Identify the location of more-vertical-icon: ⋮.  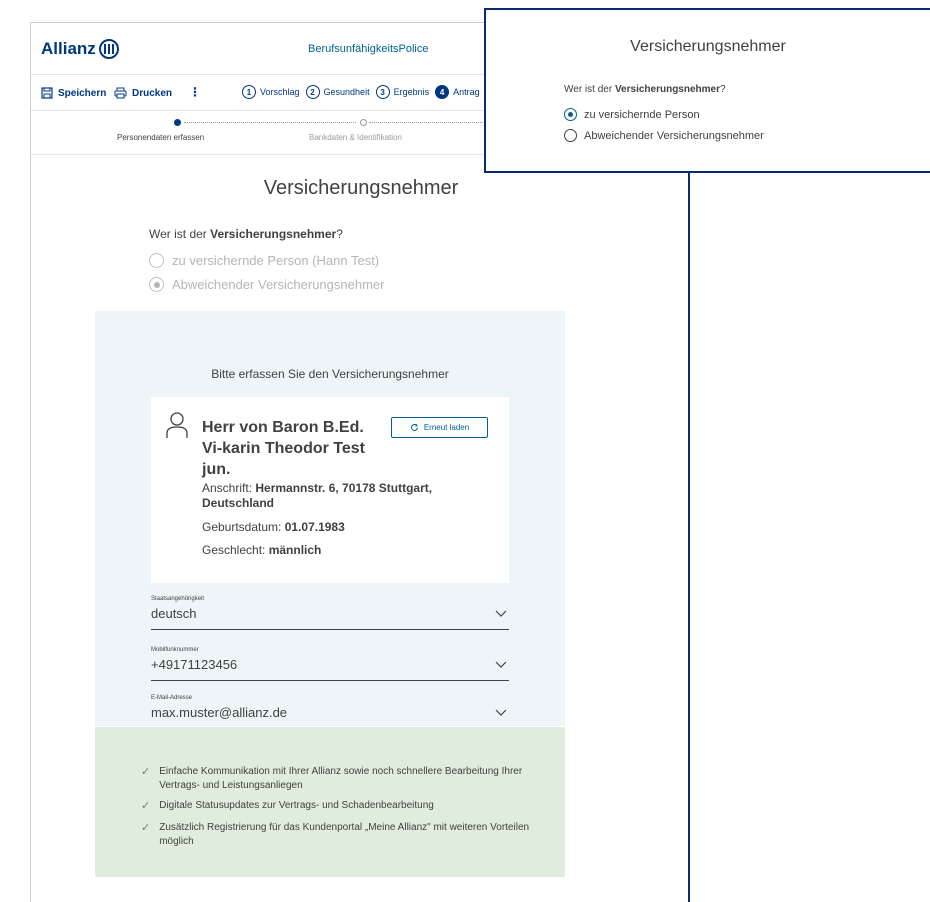
(195, 92).